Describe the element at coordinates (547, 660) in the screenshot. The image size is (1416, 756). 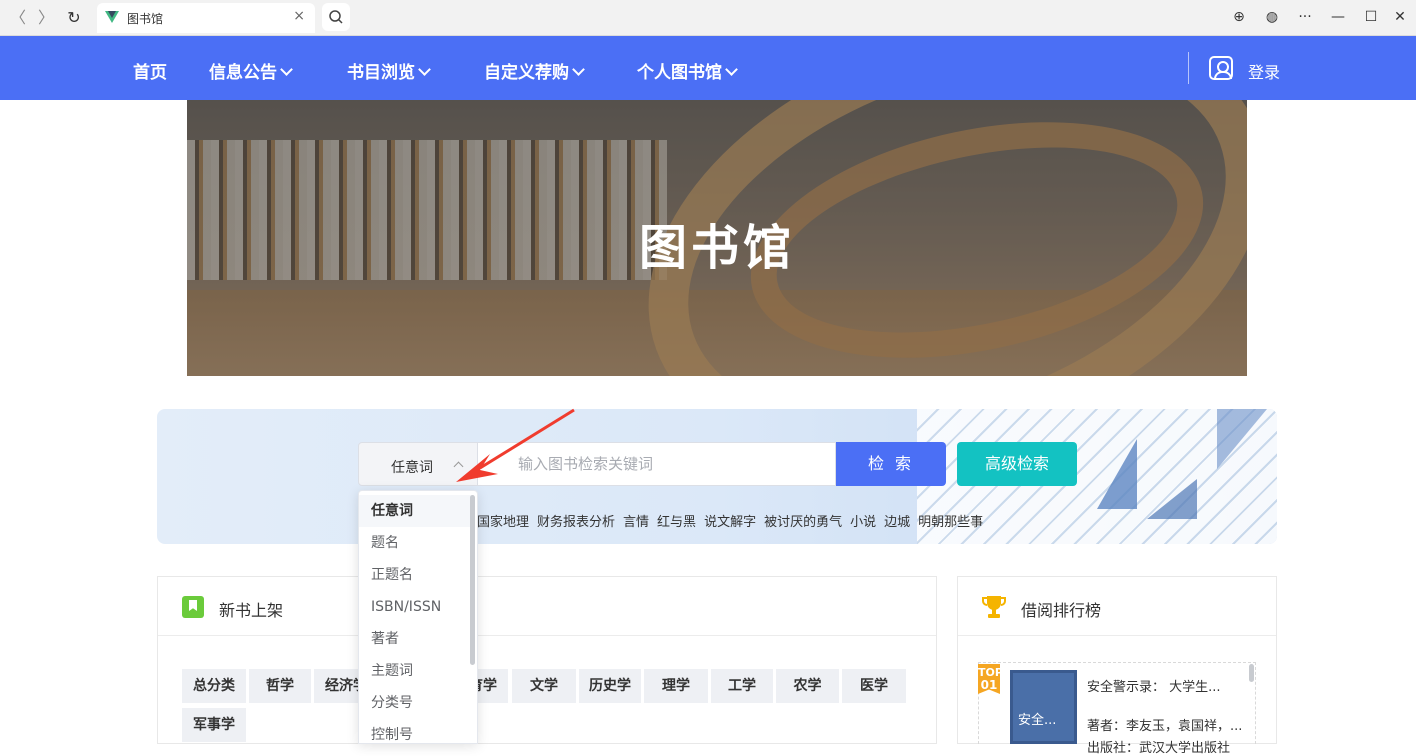
I see `new-books-card: 新书上架` at that location.